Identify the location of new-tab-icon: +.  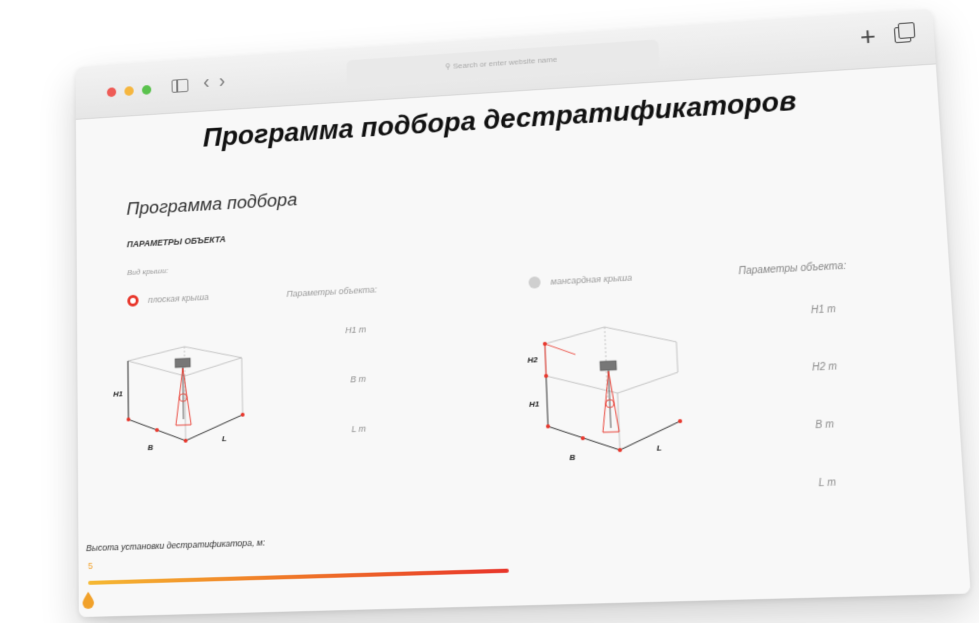
(867, 37).